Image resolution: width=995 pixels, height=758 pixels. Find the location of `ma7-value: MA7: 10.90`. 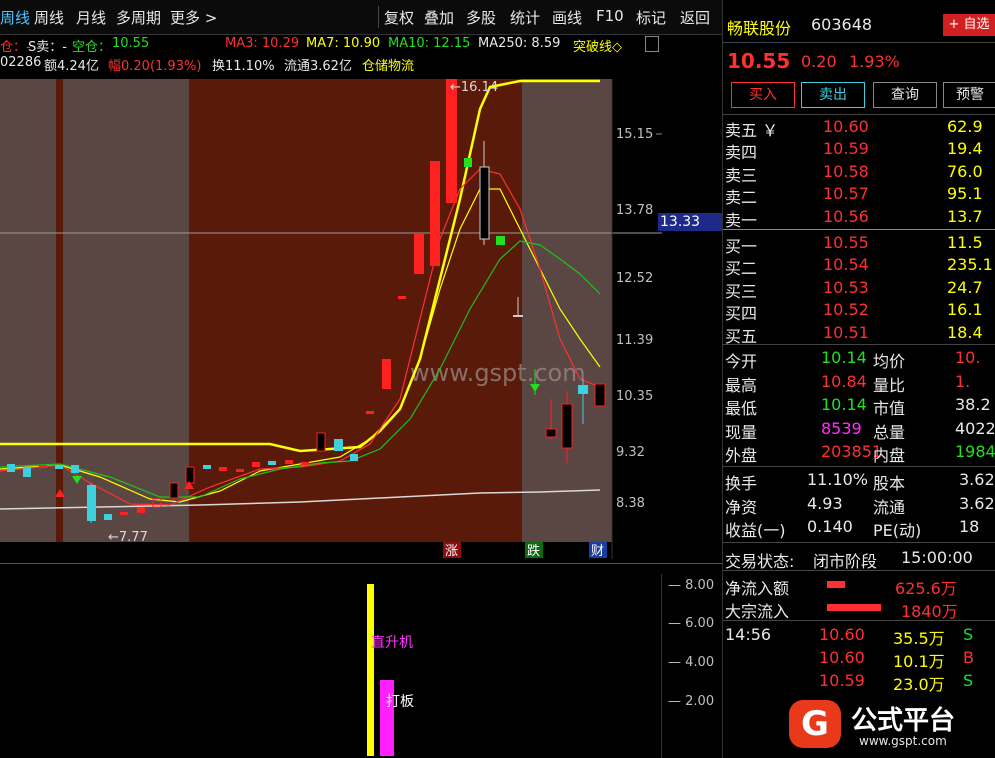

ma7-value: MA7: 10.90 is located at coordinates (343, 43).